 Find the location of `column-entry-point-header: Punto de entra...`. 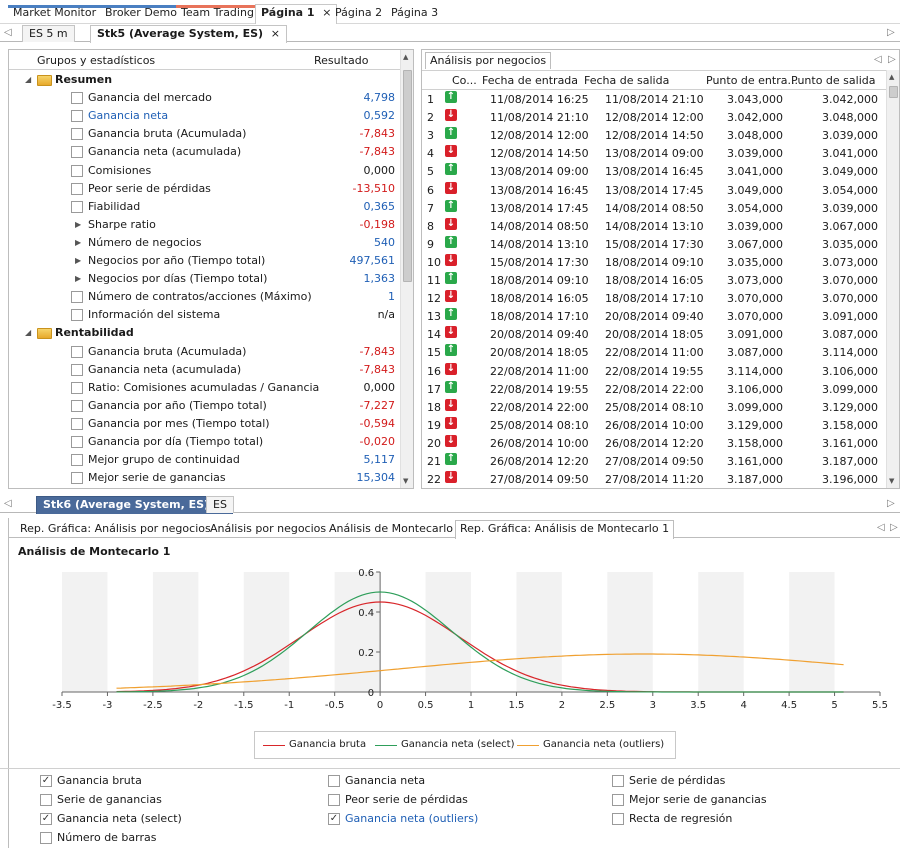

column-entry-point-header: Punto de entra... is located at coordinates (752, 80).